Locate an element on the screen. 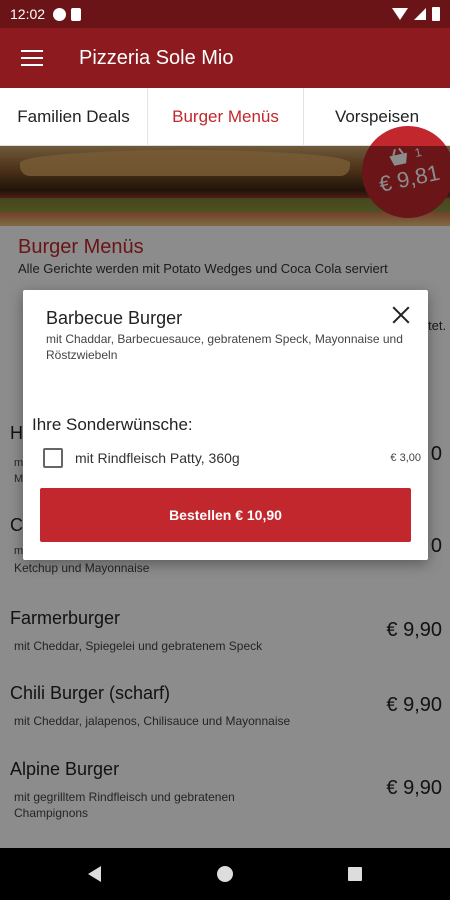 Image resolution: width=450 pixels, height=900 pixels. menu-icon is located at coordinates (32, 58).